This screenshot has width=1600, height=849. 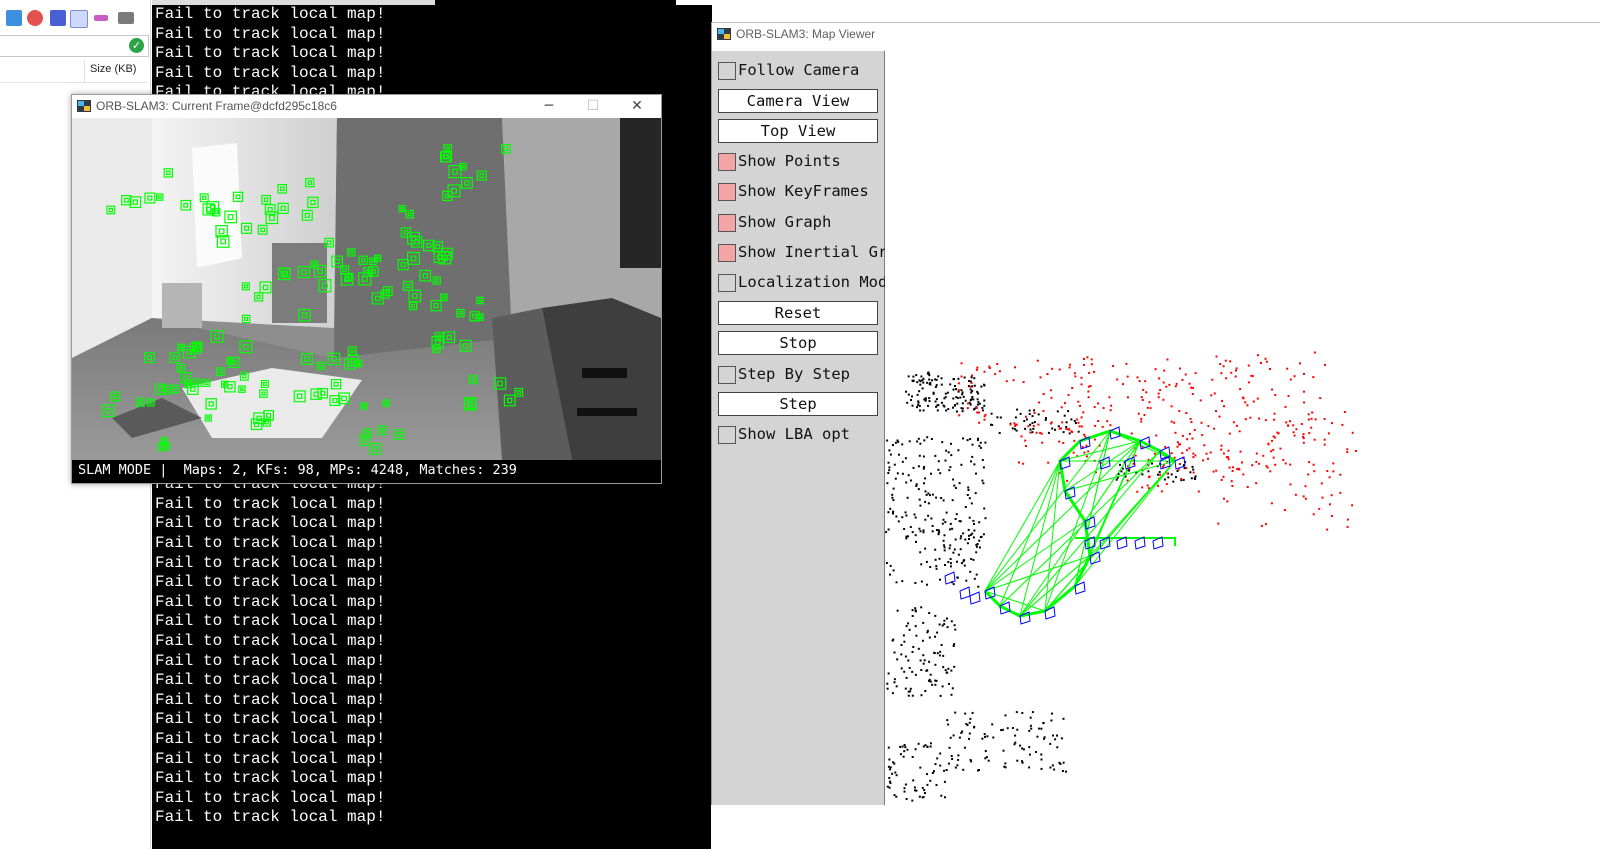 I want to click on step-by-step-box, so click(x=727, y=375).